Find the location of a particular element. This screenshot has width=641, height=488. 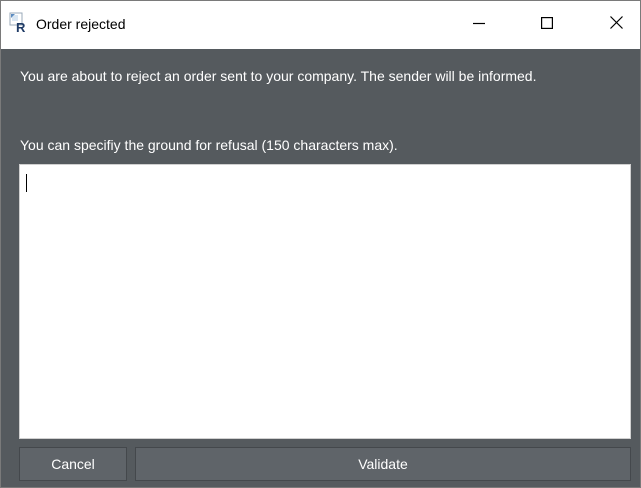

maximize-icon is located at coordinates (547, 25).